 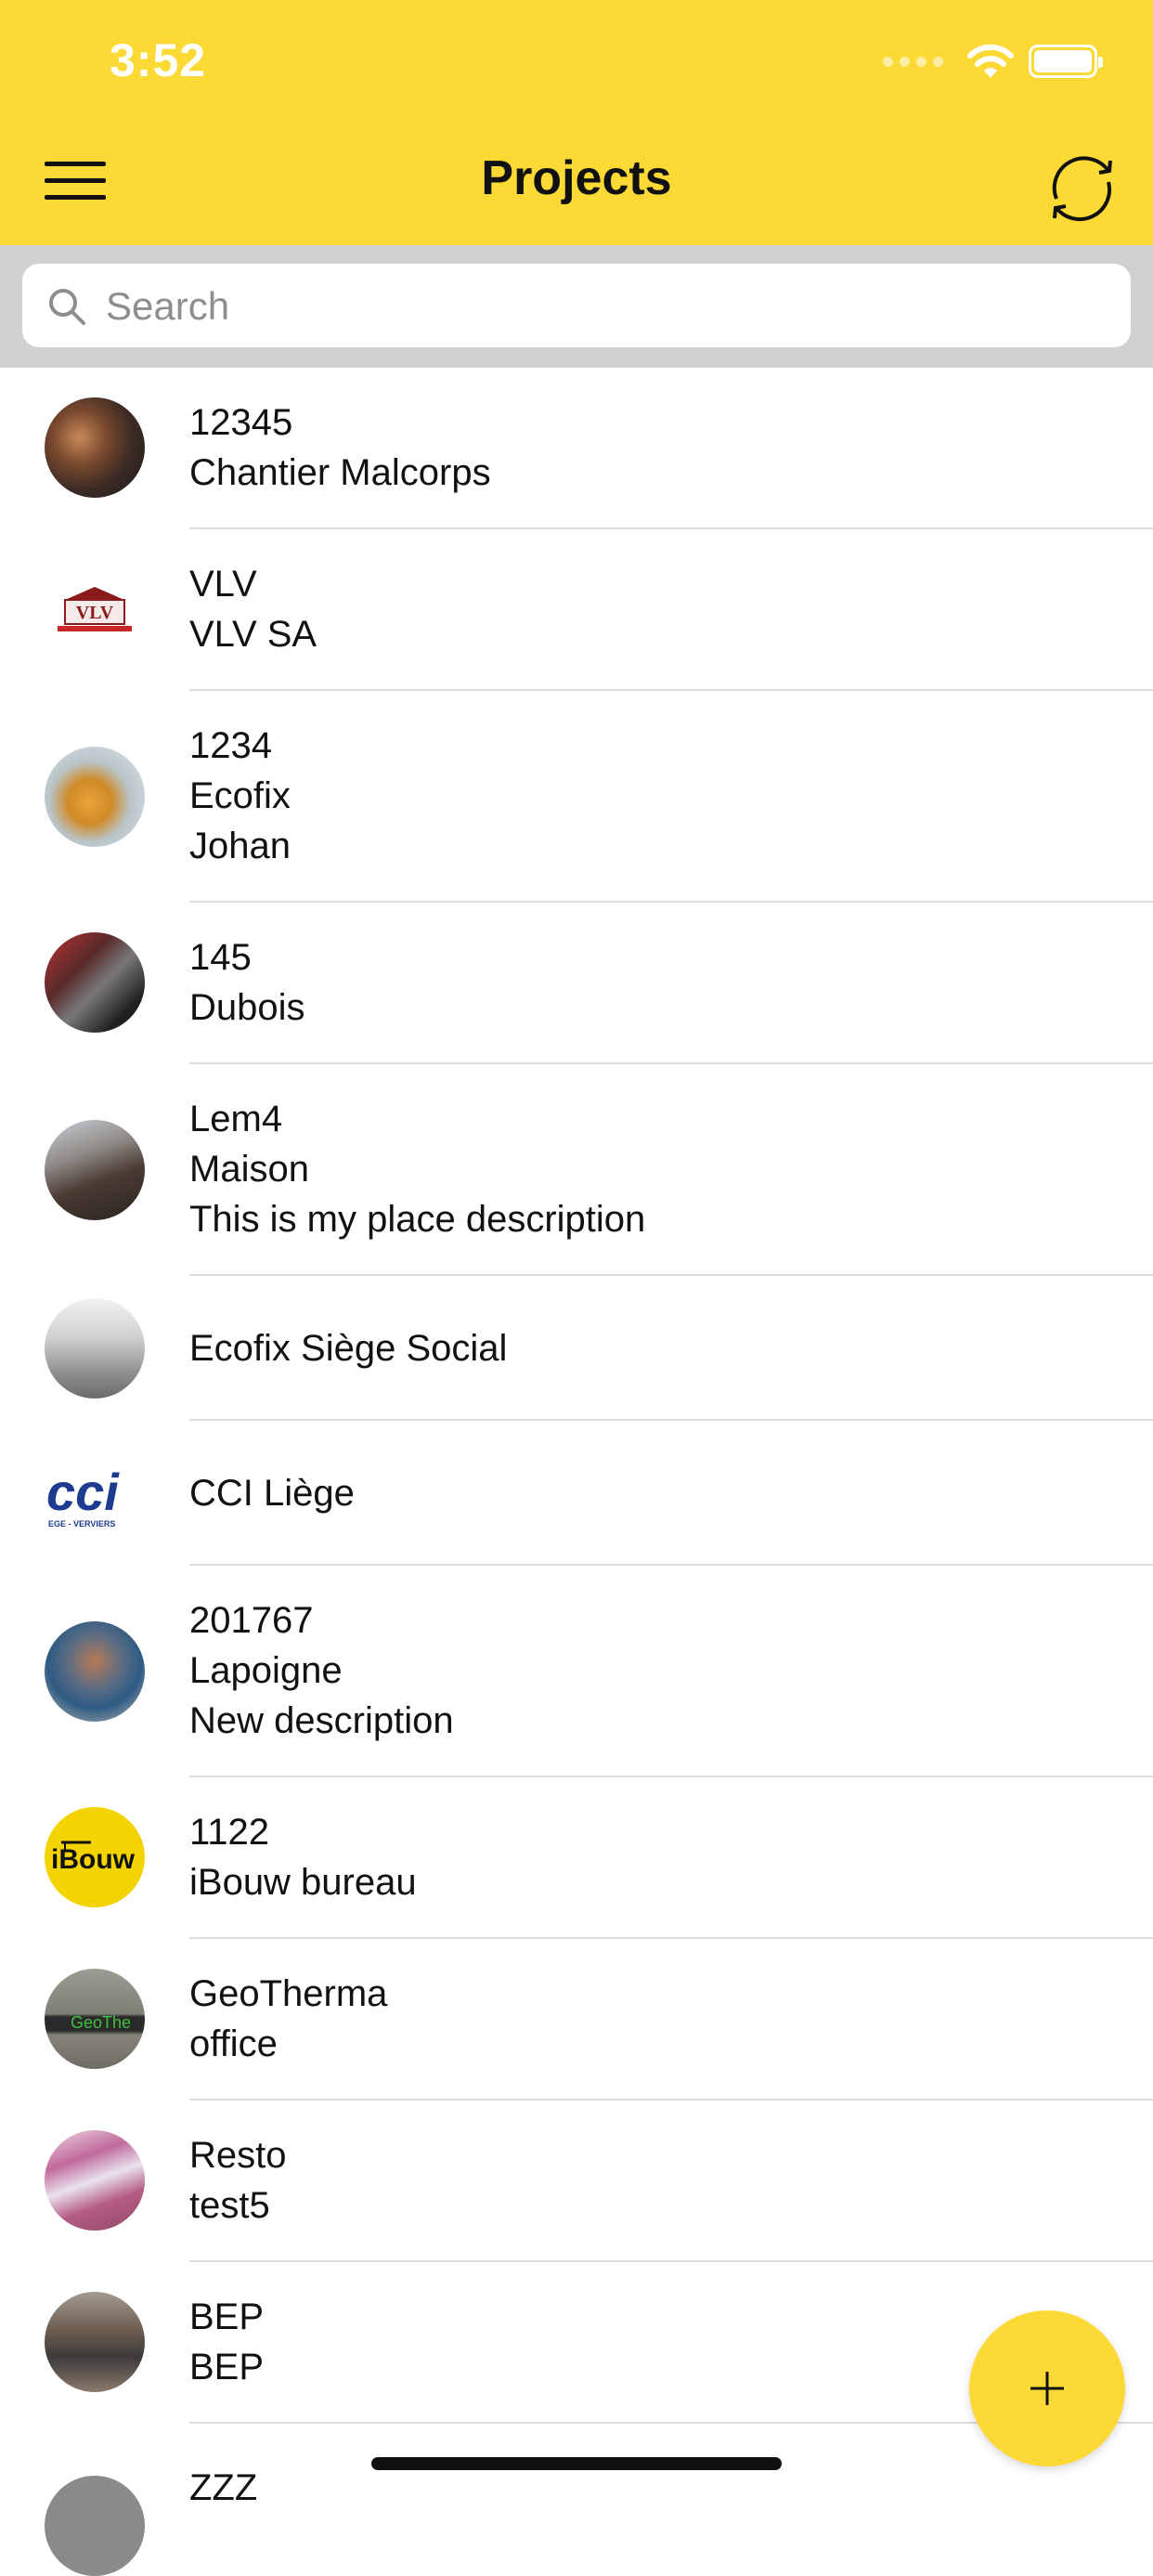 I want to click on cci-logo: cci EGE - VERVIERS, so click(x=83, y=1496).